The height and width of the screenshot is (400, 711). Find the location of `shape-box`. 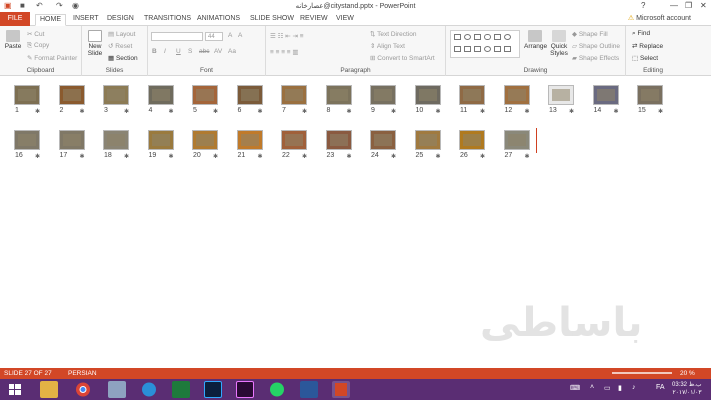

shape-box is located at coordinates (497, 37).